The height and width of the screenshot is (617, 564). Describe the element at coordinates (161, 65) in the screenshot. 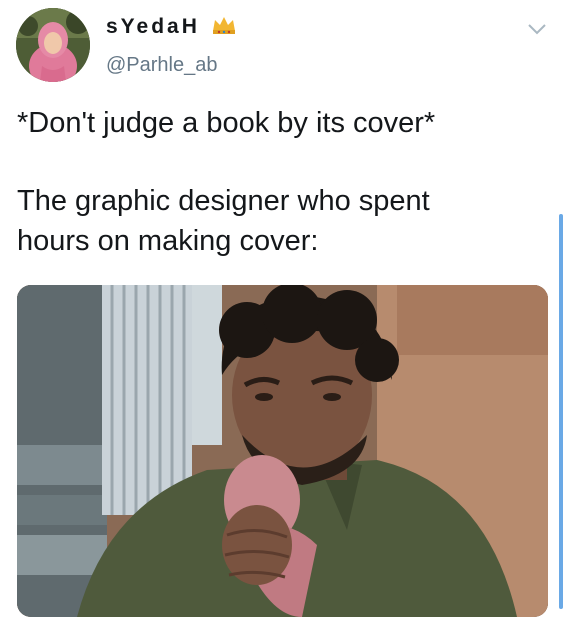

I see `user-handle: @Parhle_ab` at that location.